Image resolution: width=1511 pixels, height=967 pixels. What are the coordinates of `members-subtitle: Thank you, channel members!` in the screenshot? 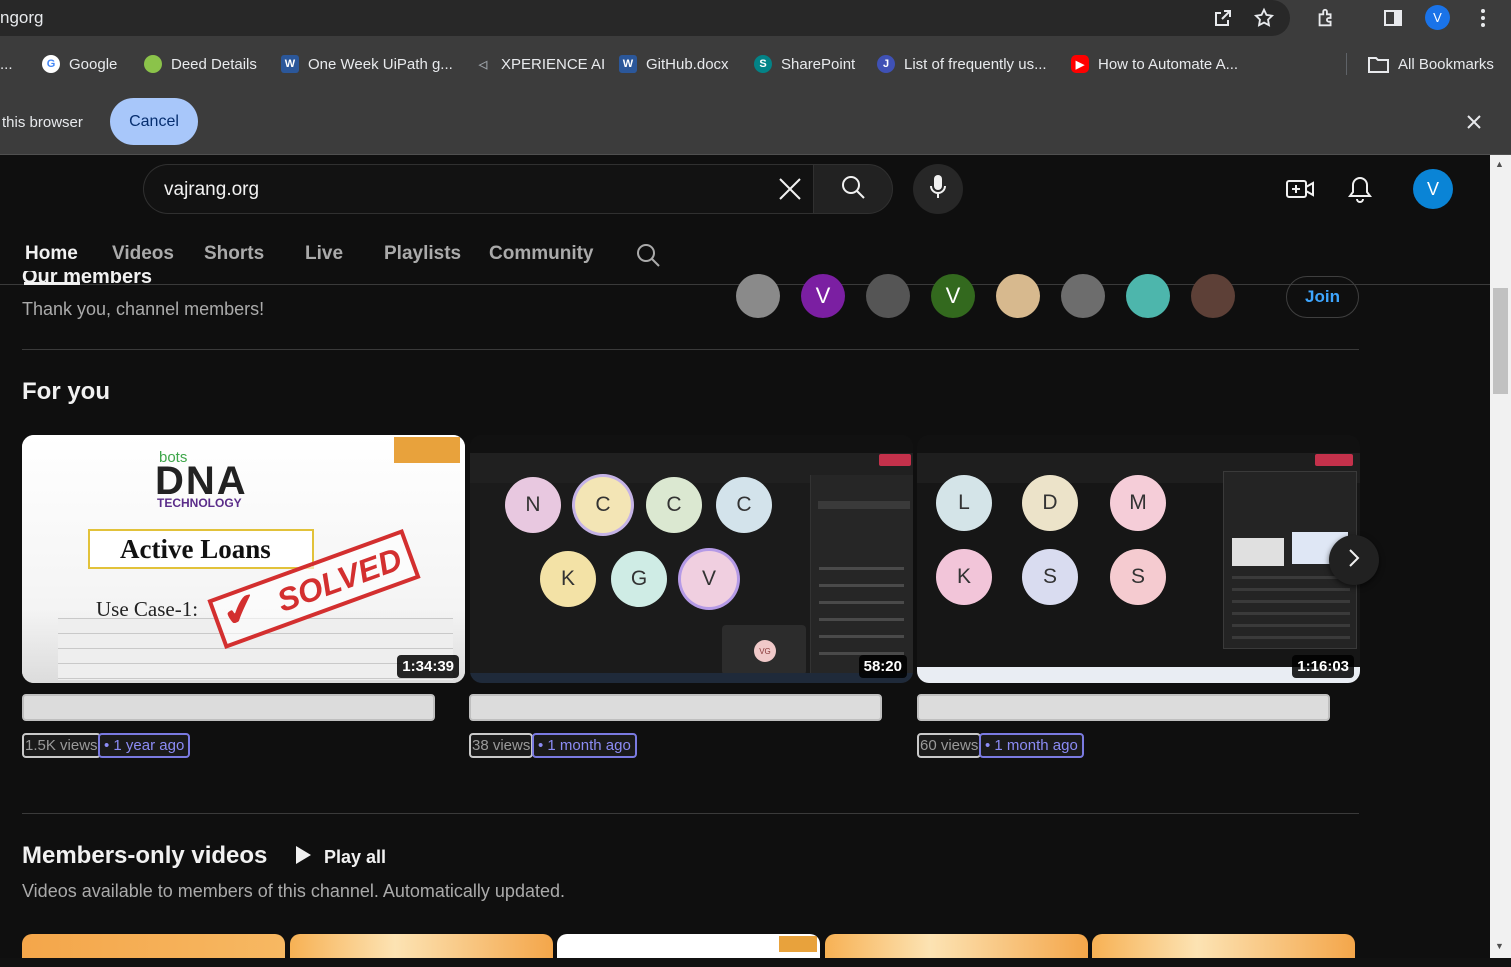 It's located at (143, 309).